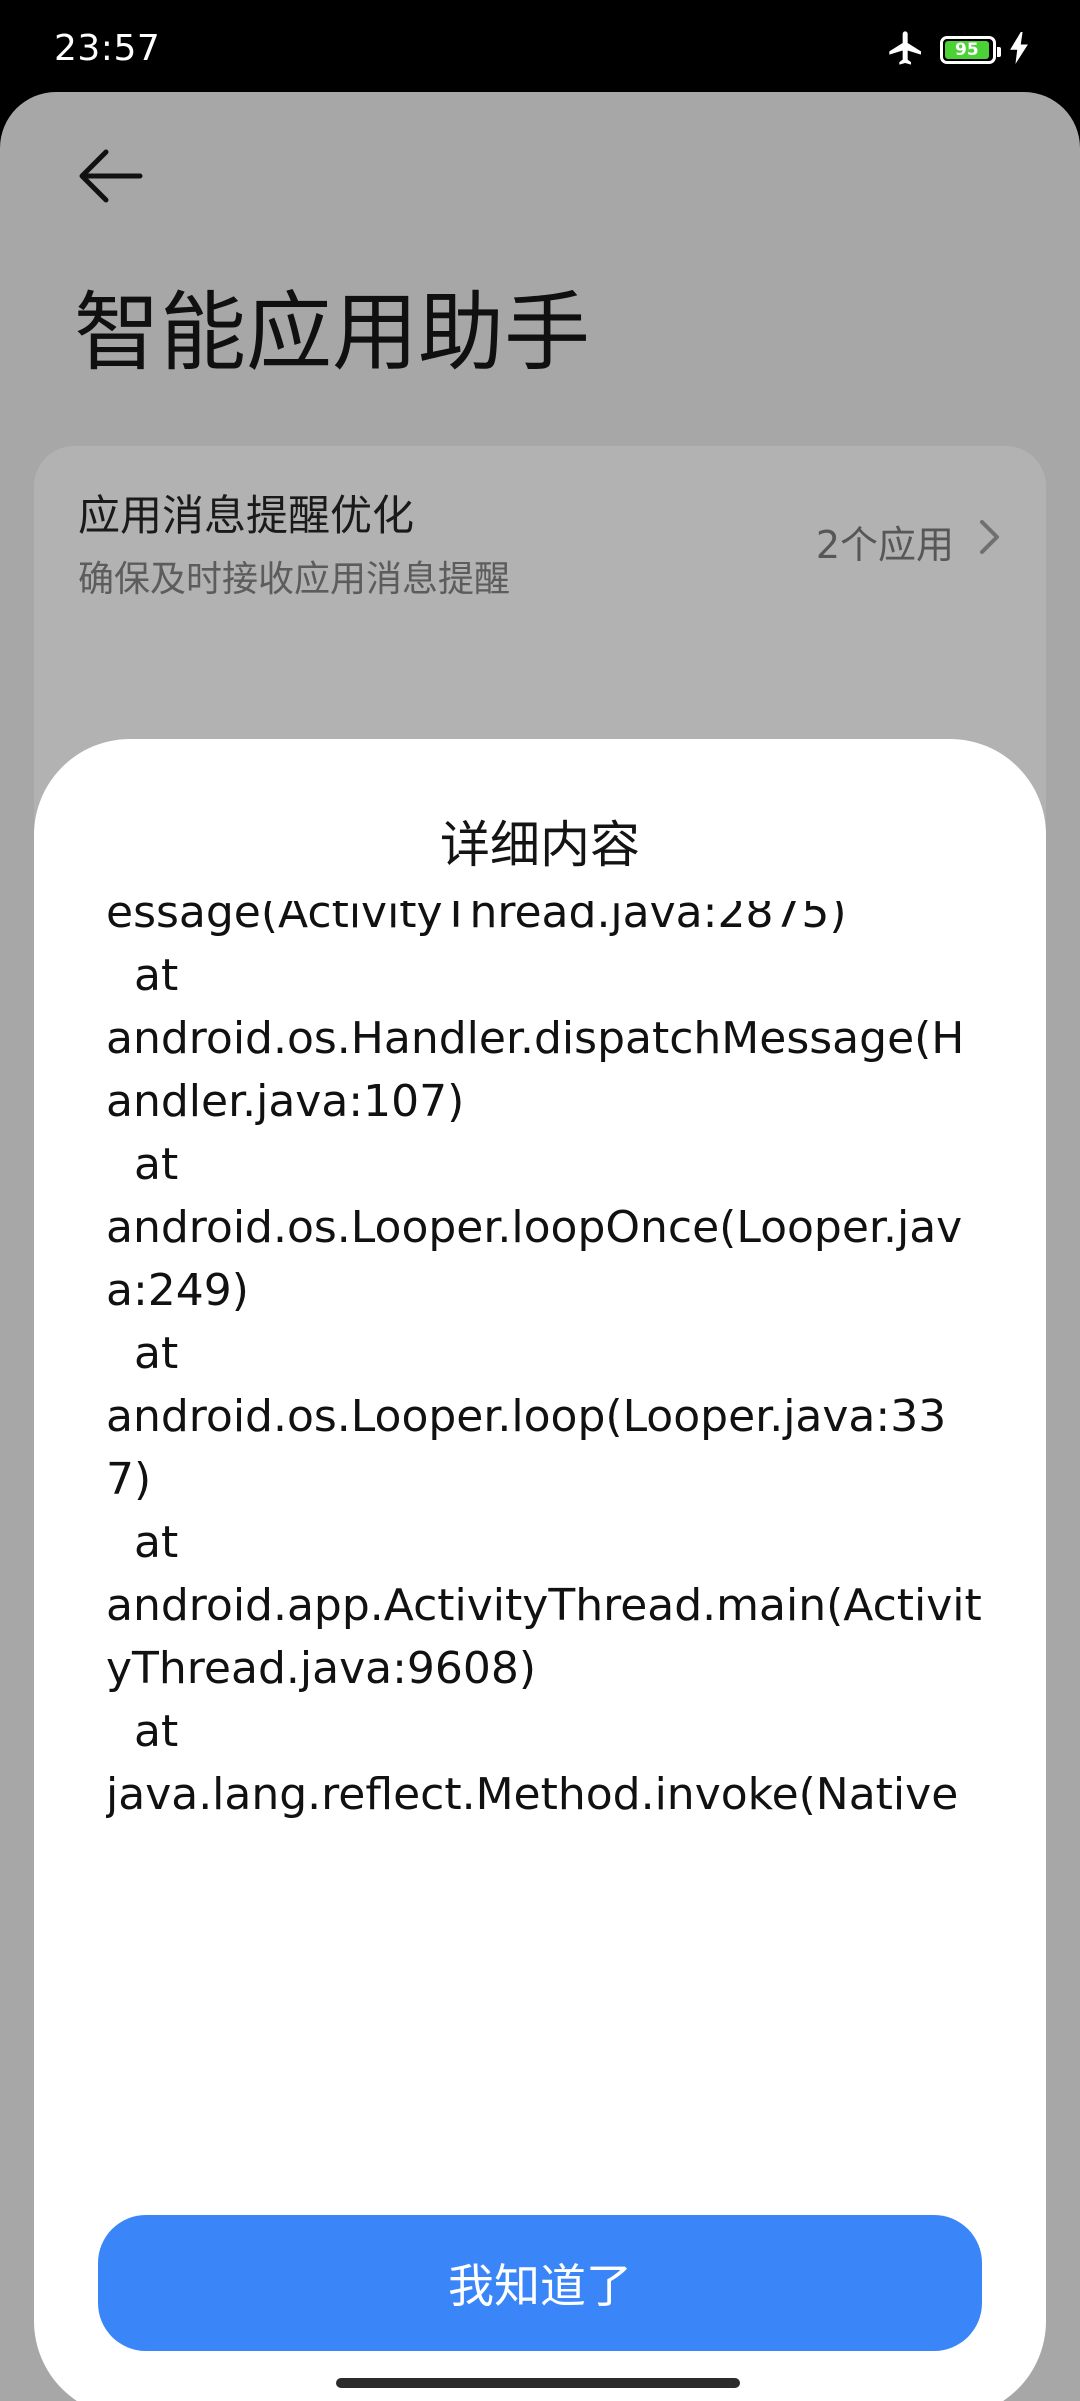 The height and width of the screenshot is (2401, 1080). I want to click on battery-level: 95, so click(967, 50).